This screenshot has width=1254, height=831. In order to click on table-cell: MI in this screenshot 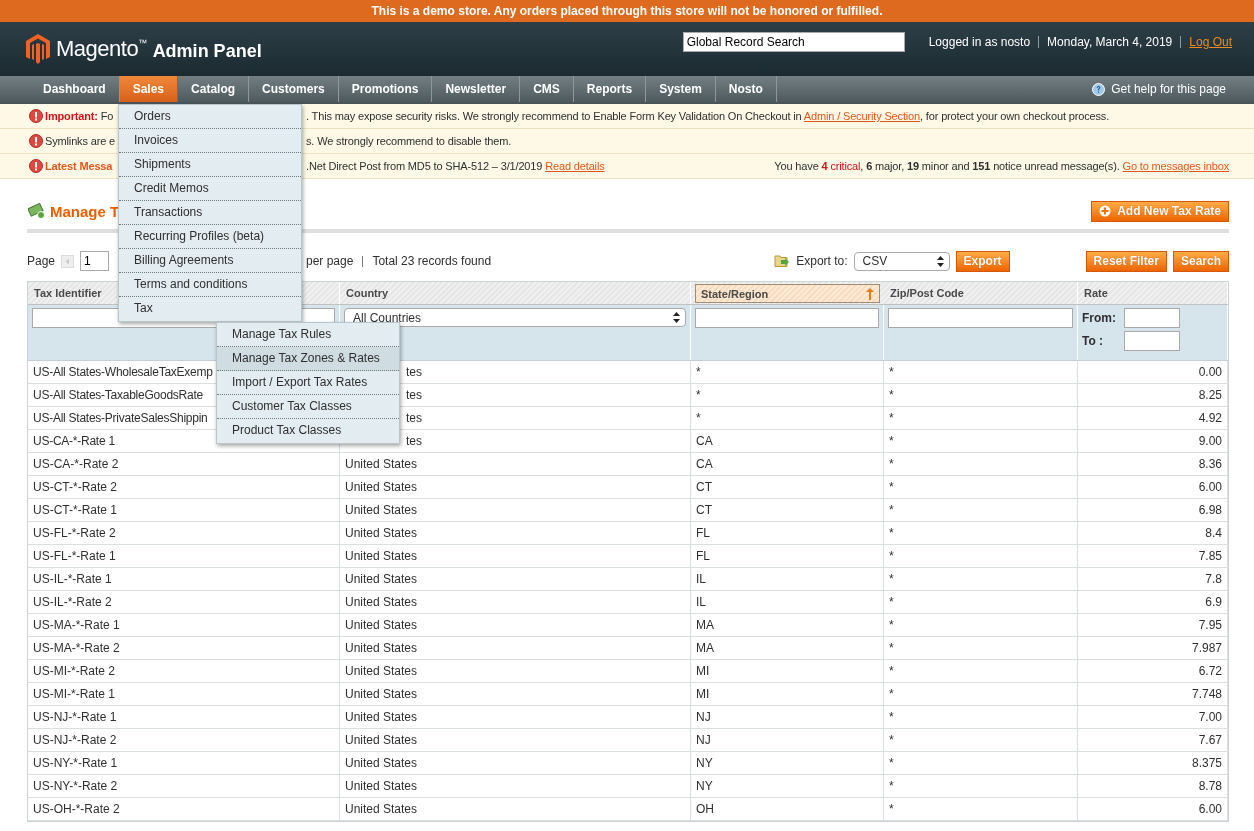, I will do `click(787, 694)`.